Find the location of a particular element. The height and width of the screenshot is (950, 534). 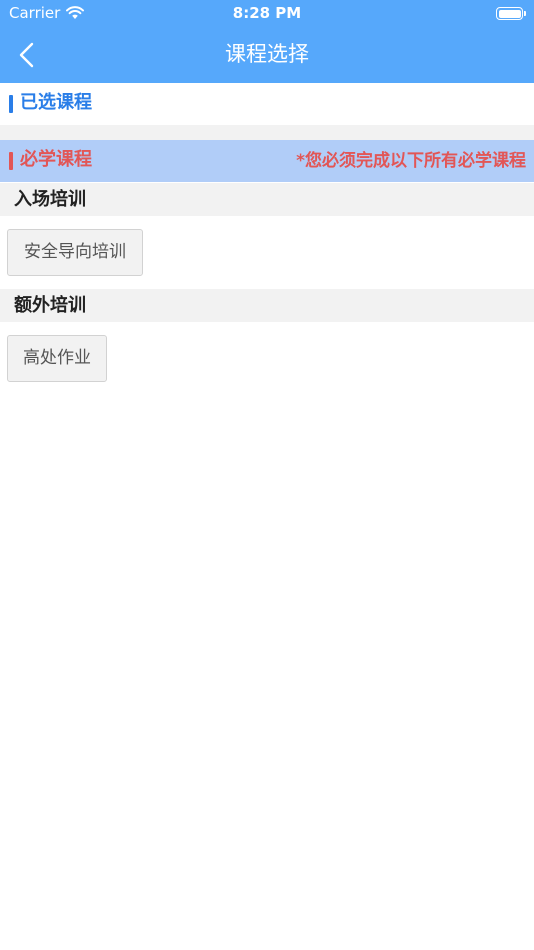

selected-courses-header: 已选课程 is located at coordinates (267, 104).